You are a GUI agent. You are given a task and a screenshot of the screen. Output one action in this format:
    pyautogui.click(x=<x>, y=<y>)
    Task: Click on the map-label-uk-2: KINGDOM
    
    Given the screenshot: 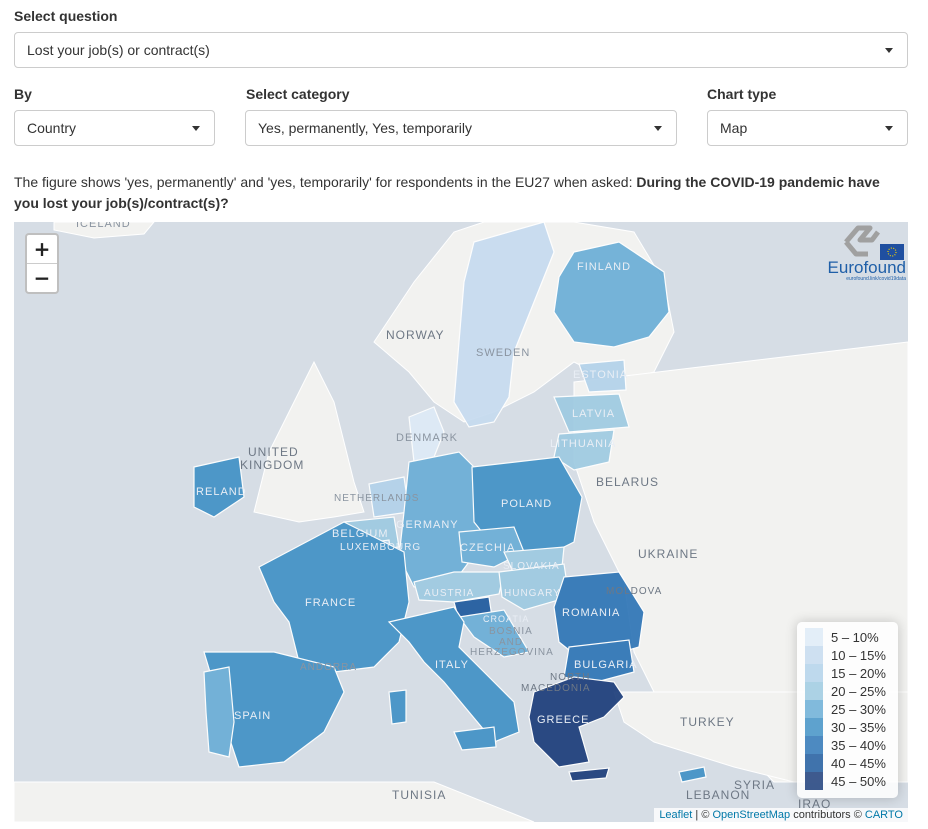 What is the action you would take?
    pyautogui.click(x=272, y=465)
    